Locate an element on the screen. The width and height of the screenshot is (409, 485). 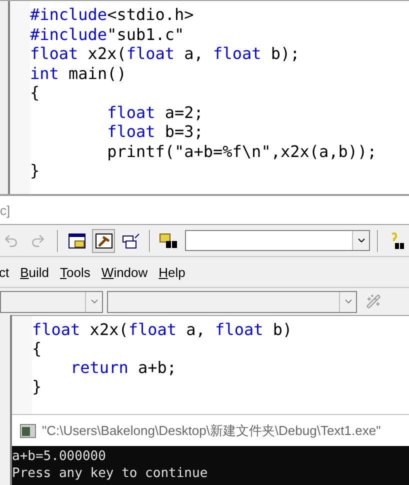
menu-item: Tools is located at coordinates (75, 272).